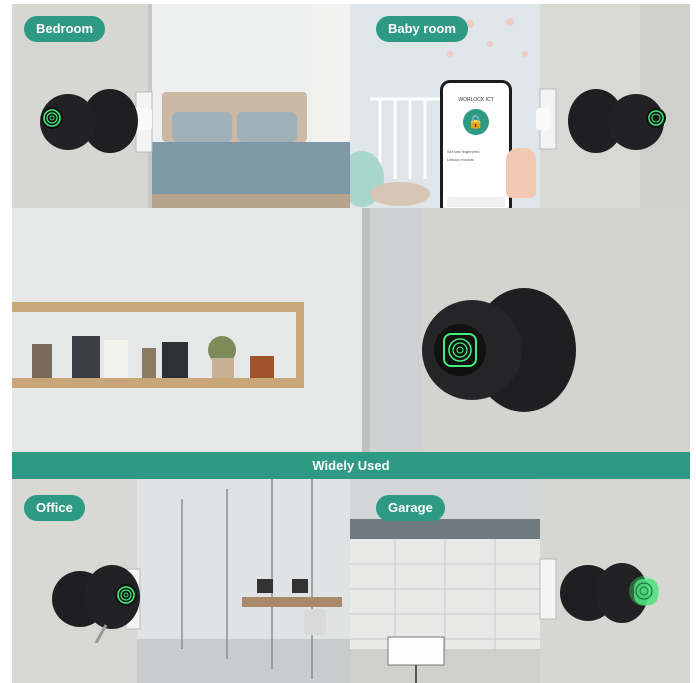 Image resolution: width=696 pixels, height=683 pixels. Describe the element at coordinates (410, 508) in the screenshot. I see `label-garage: Garage` at that location.